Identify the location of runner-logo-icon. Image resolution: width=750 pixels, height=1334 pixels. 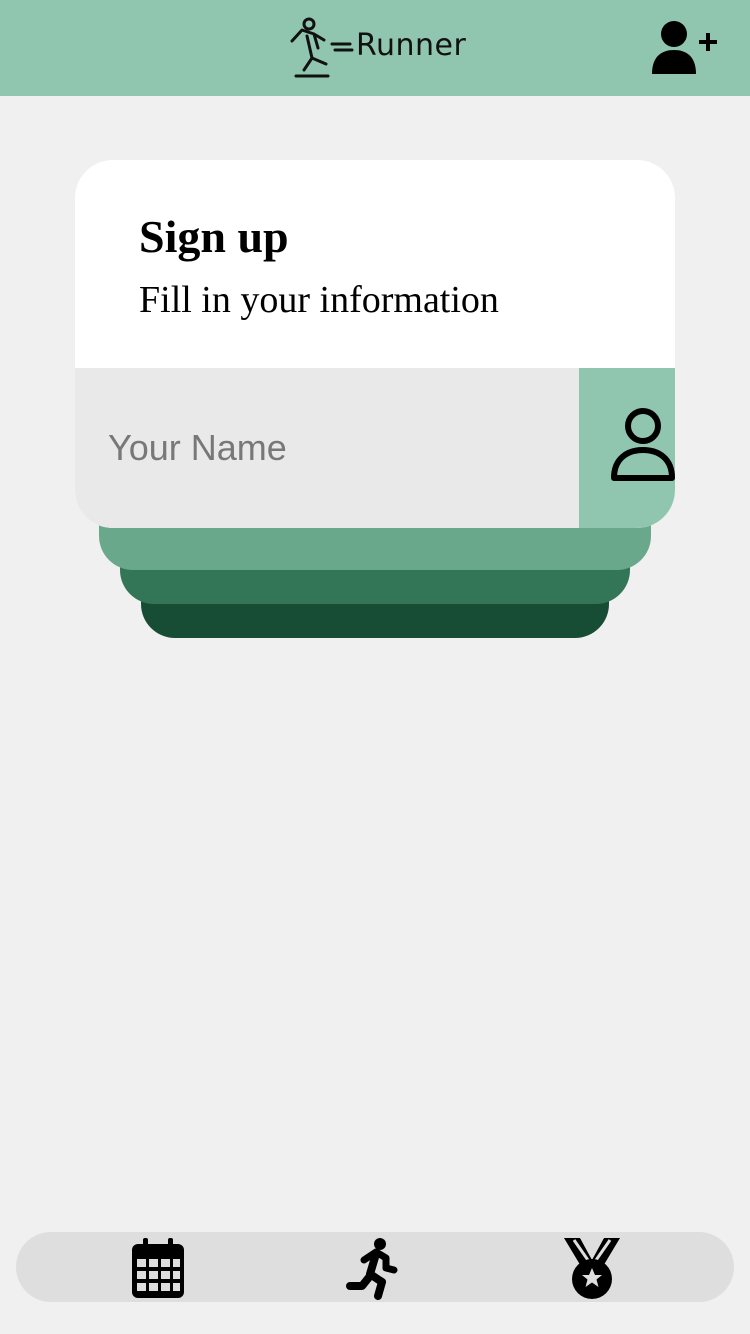
(322, 47).